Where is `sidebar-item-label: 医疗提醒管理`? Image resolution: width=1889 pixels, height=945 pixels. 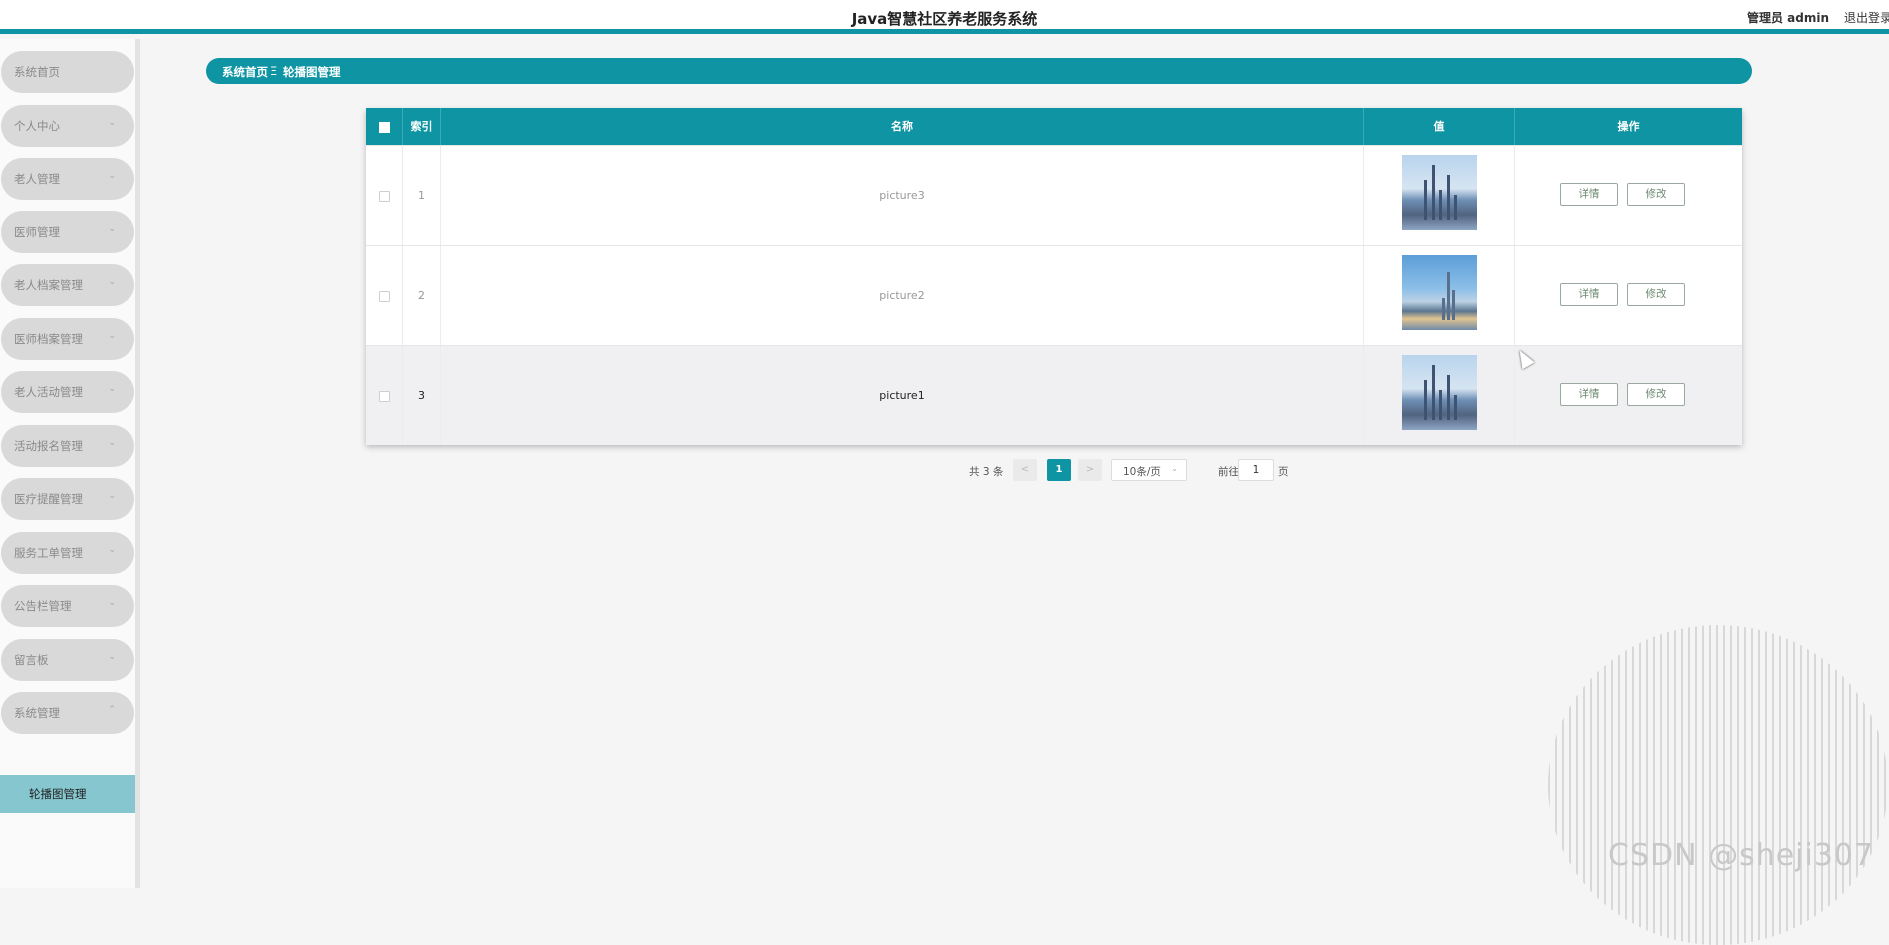
sidebar-item-label: 医疗提醒管理 is located at coordinates (48, 499).